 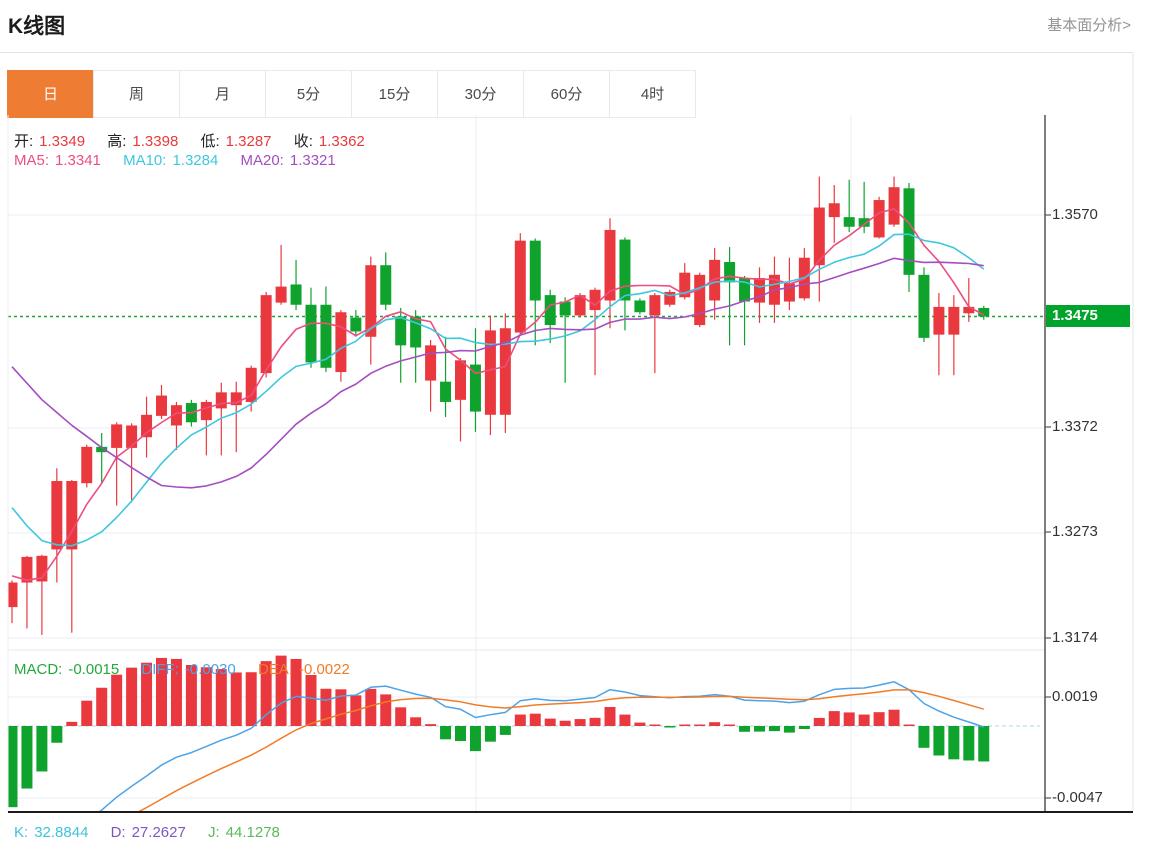 I want to click on ma20-label: MA20:, so click(x=262, y=160).